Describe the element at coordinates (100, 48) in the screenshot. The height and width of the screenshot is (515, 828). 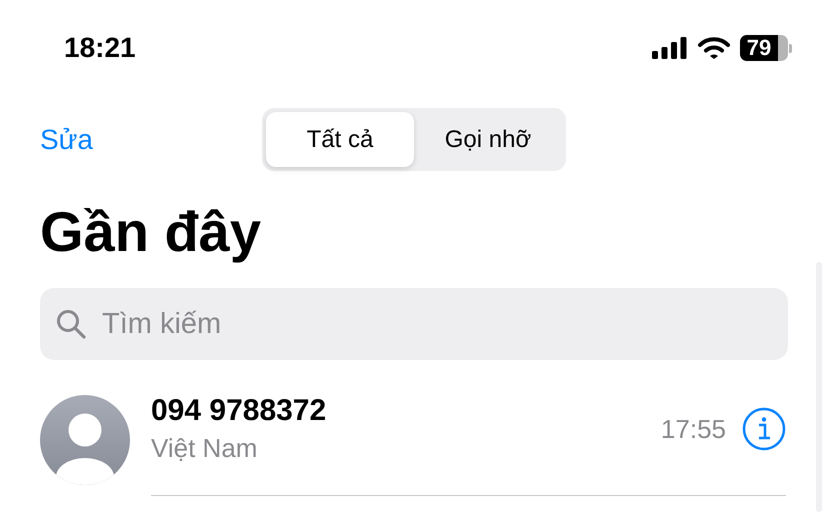
I see `status-time: 18:21` at that location.